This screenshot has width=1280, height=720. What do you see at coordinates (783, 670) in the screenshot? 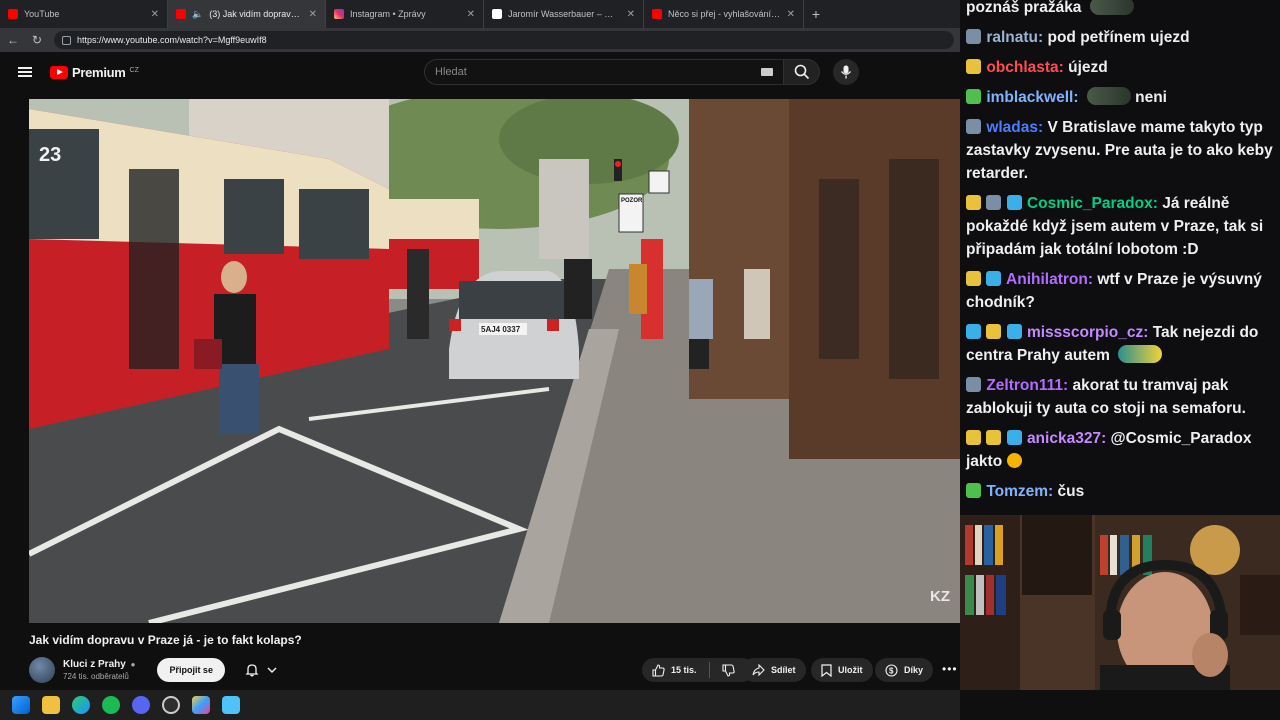
I see `share-label: Sdílet` at bounding box center [783, 670].